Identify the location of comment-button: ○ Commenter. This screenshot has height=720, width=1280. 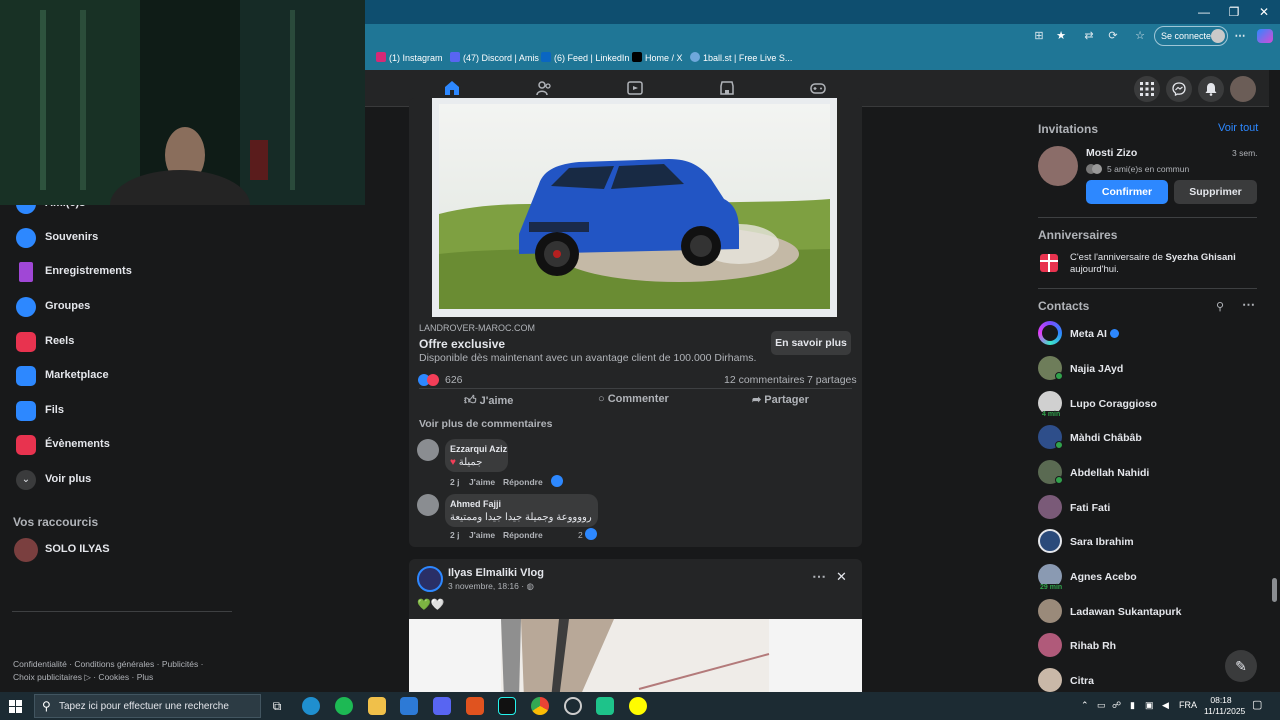
(633, 403).